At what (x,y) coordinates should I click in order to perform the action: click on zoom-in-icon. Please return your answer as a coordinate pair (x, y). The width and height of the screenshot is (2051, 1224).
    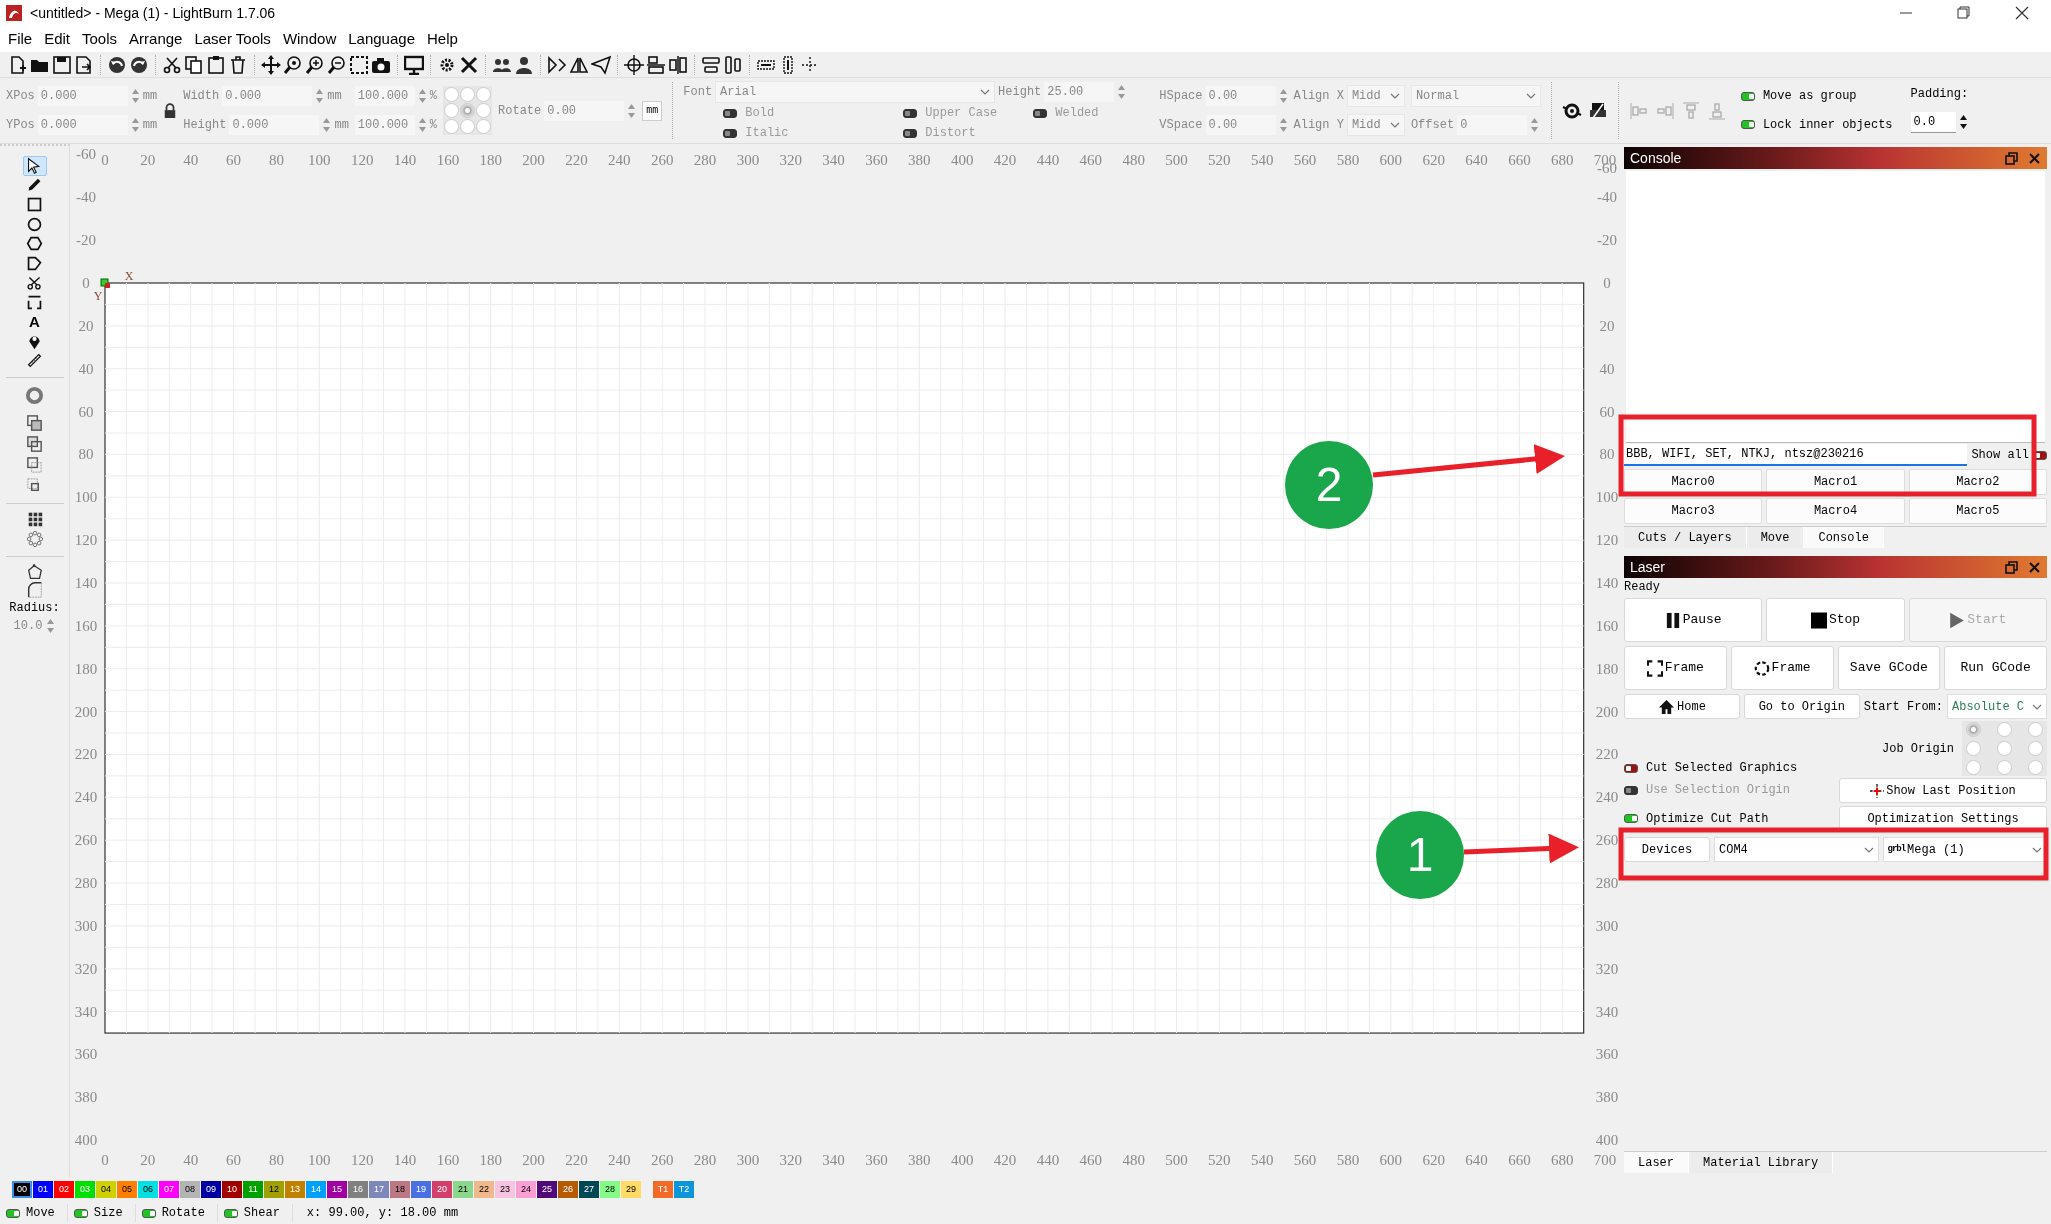
    Looking at the image, I should click on (315, 64).